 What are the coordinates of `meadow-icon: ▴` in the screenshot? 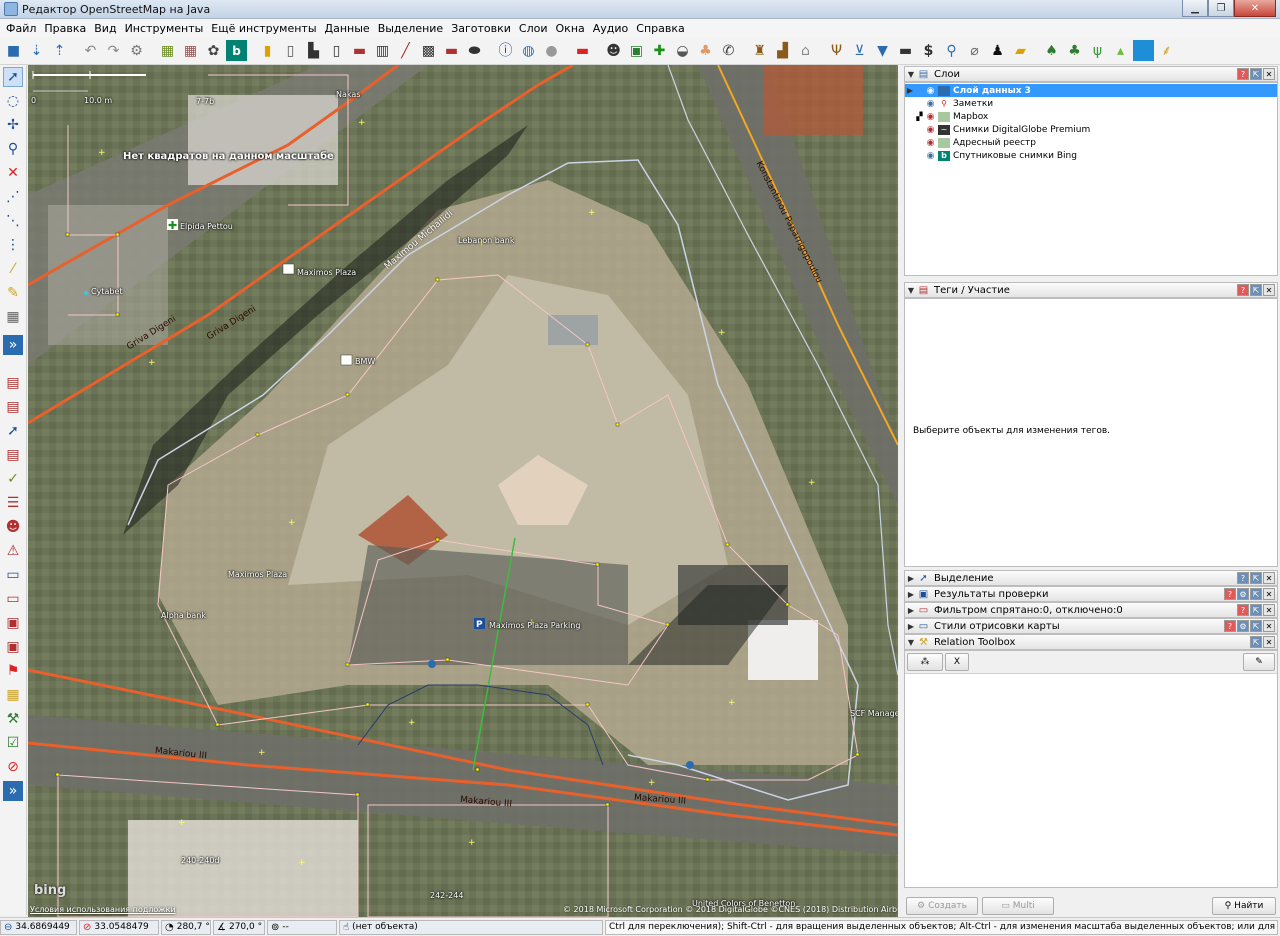 It's located at (1120, 50).